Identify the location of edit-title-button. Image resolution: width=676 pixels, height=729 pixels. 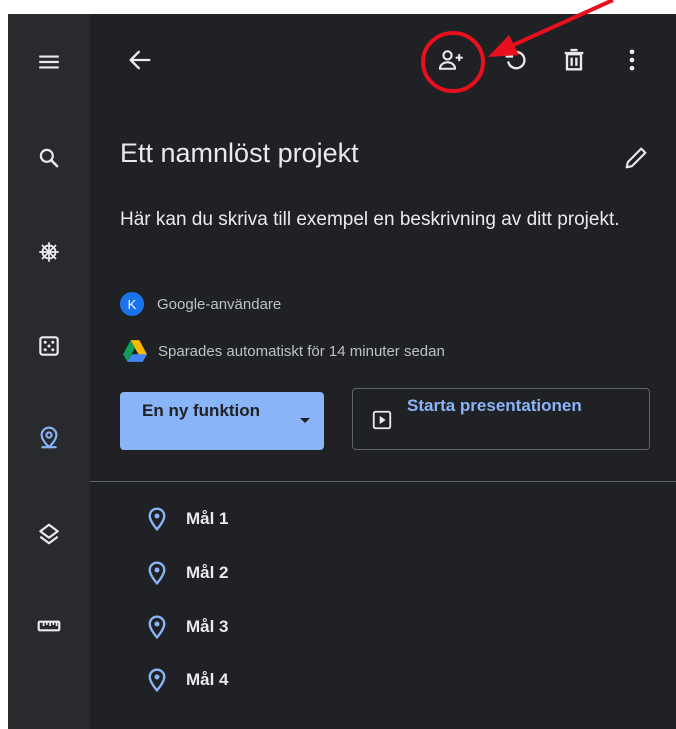
(636, 158).